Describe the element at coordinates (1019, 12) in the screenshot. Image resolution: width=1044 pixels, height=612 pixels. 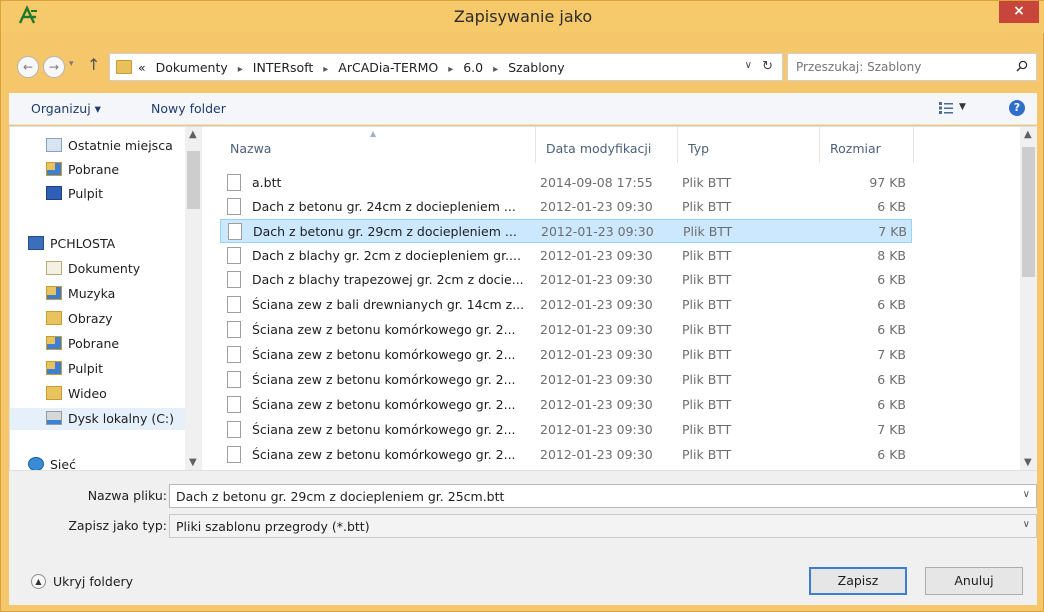
I see `close-button: ×` at that location.